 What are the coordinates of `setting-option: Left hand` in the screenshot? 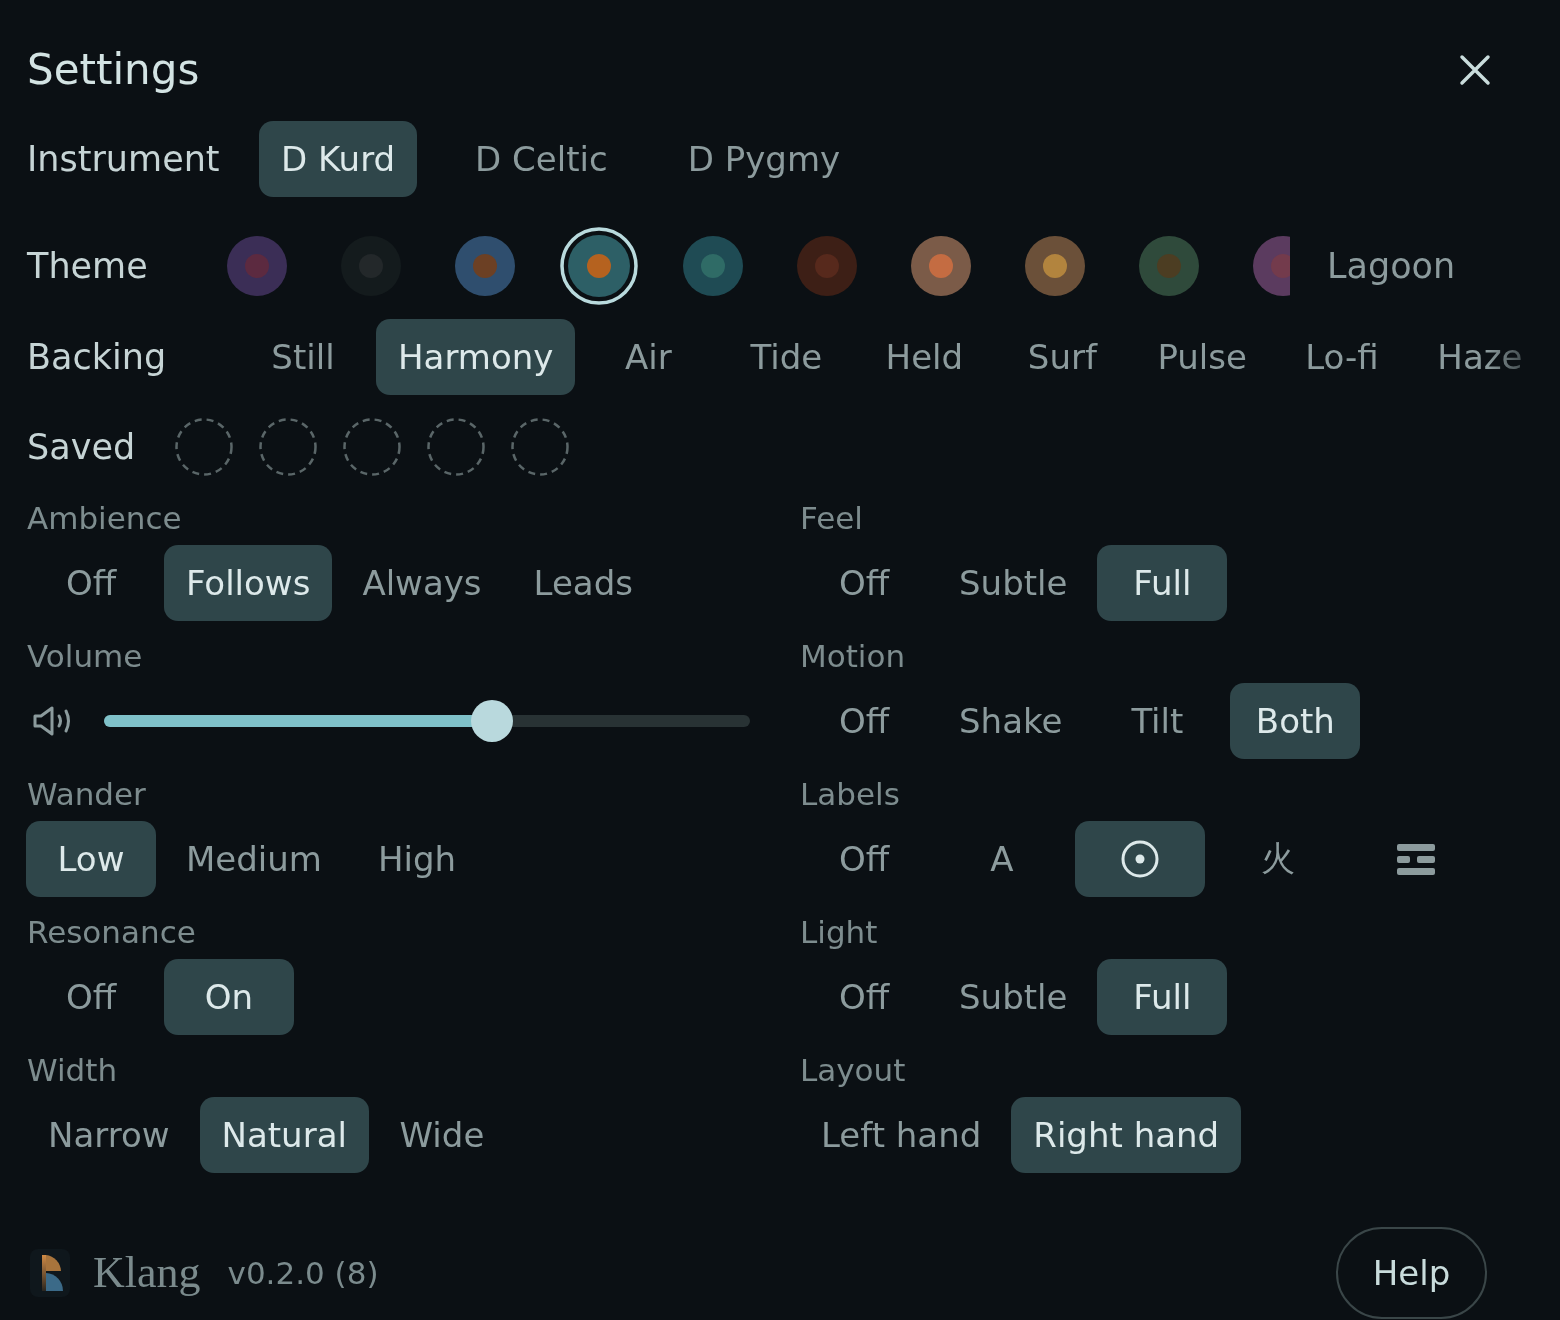 It's located at (901, 1135).